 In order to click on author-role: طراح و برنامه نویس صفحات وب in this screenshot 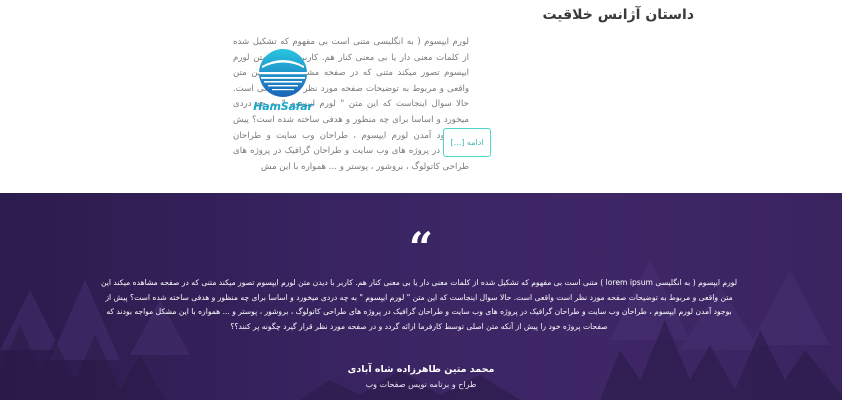, I will do `click(421, 384)`.